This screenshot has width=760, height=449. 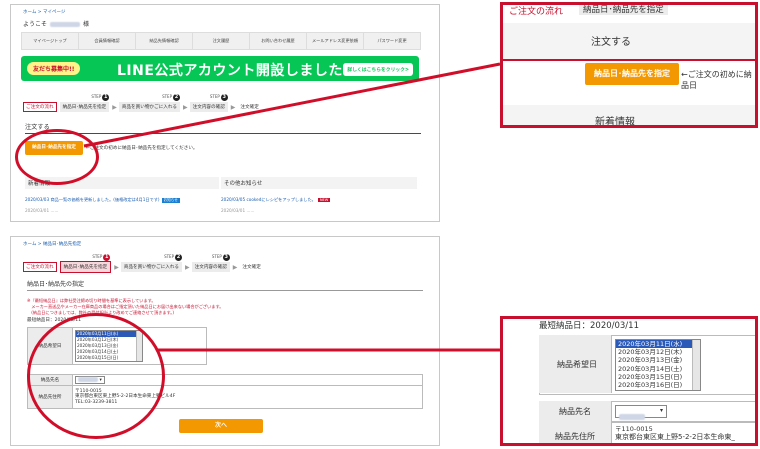 I want to click on connector-line-top, so click(x=292, y=105).